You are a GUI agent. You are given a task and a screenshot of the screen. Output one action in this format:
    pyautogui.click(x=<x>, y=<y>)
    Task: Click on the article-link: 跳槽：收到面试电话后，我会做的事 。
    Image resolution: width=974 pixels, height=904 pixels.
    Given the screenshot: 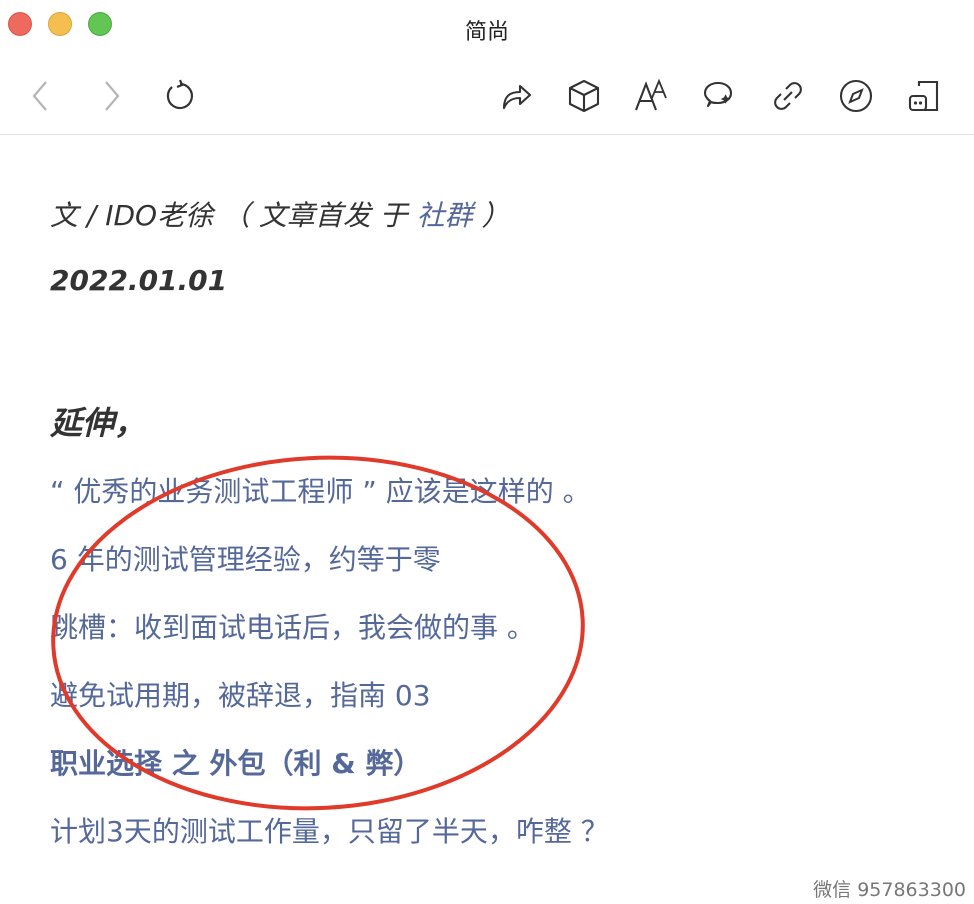 What is the action you would take?
    pyautogui.click(x=292, y=626)
    